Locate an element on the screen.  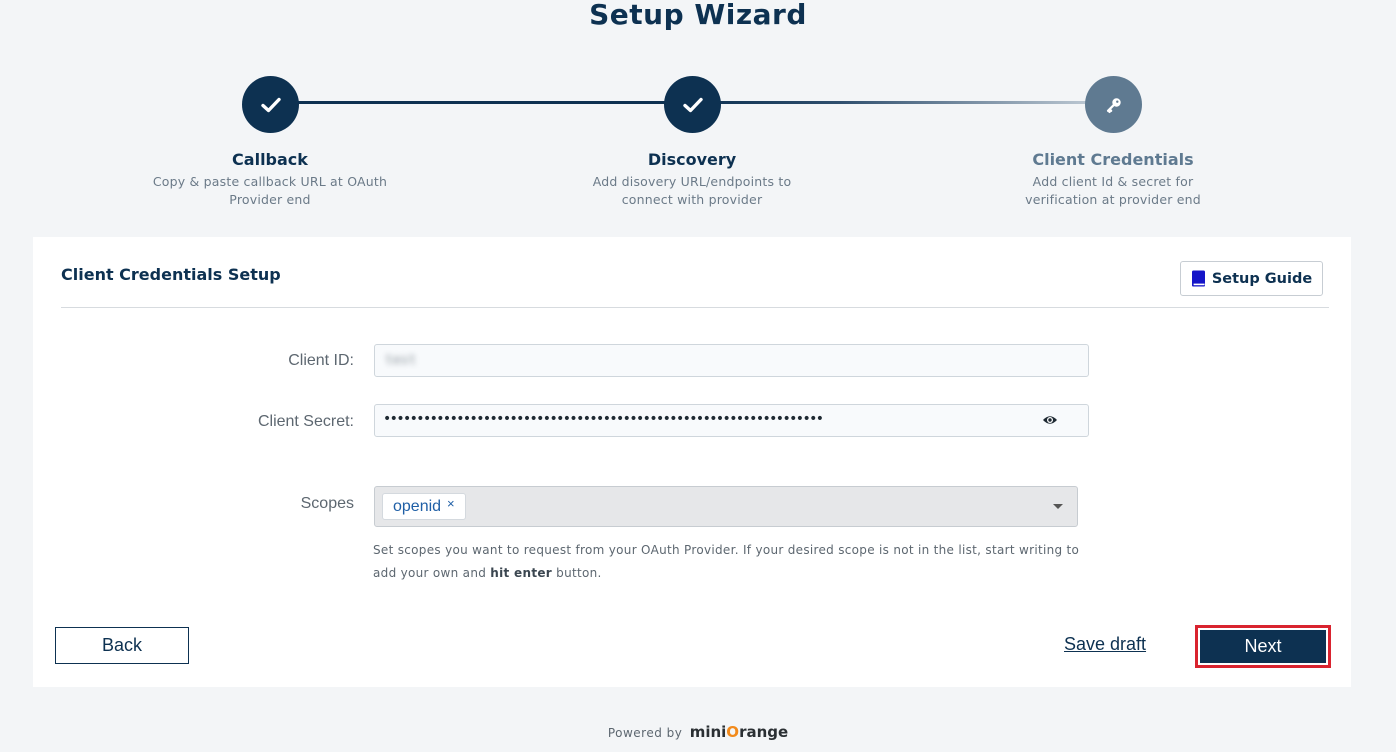
hint-bold: hit enter is located at coordinates (521, 573).